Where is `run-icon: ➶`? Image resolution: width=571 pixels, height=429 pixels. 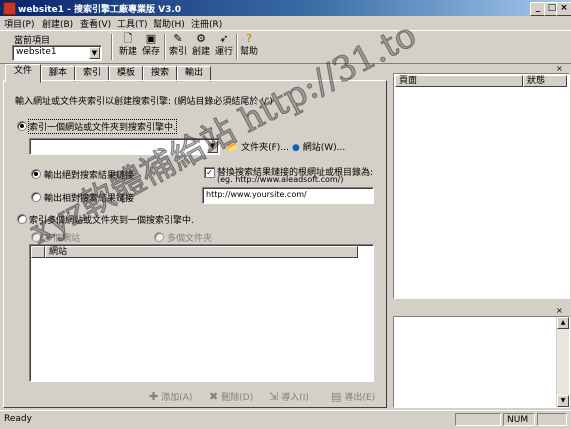
run-icon: ➶ is located at coordinates (224, 38).